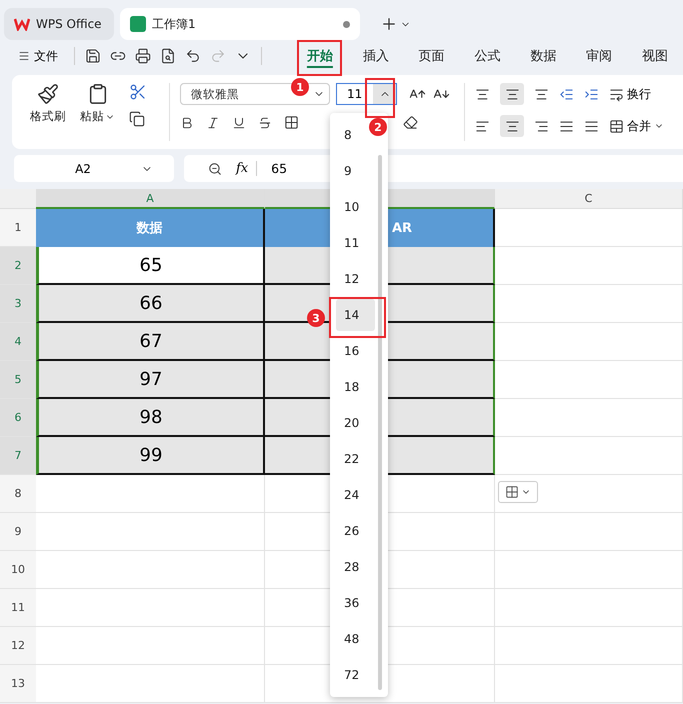 The image size is (683, 704). What do you see at coordinates (150, 380) in the screenshot?
I see `table-cell: 97` at bounding box center [150, 380].